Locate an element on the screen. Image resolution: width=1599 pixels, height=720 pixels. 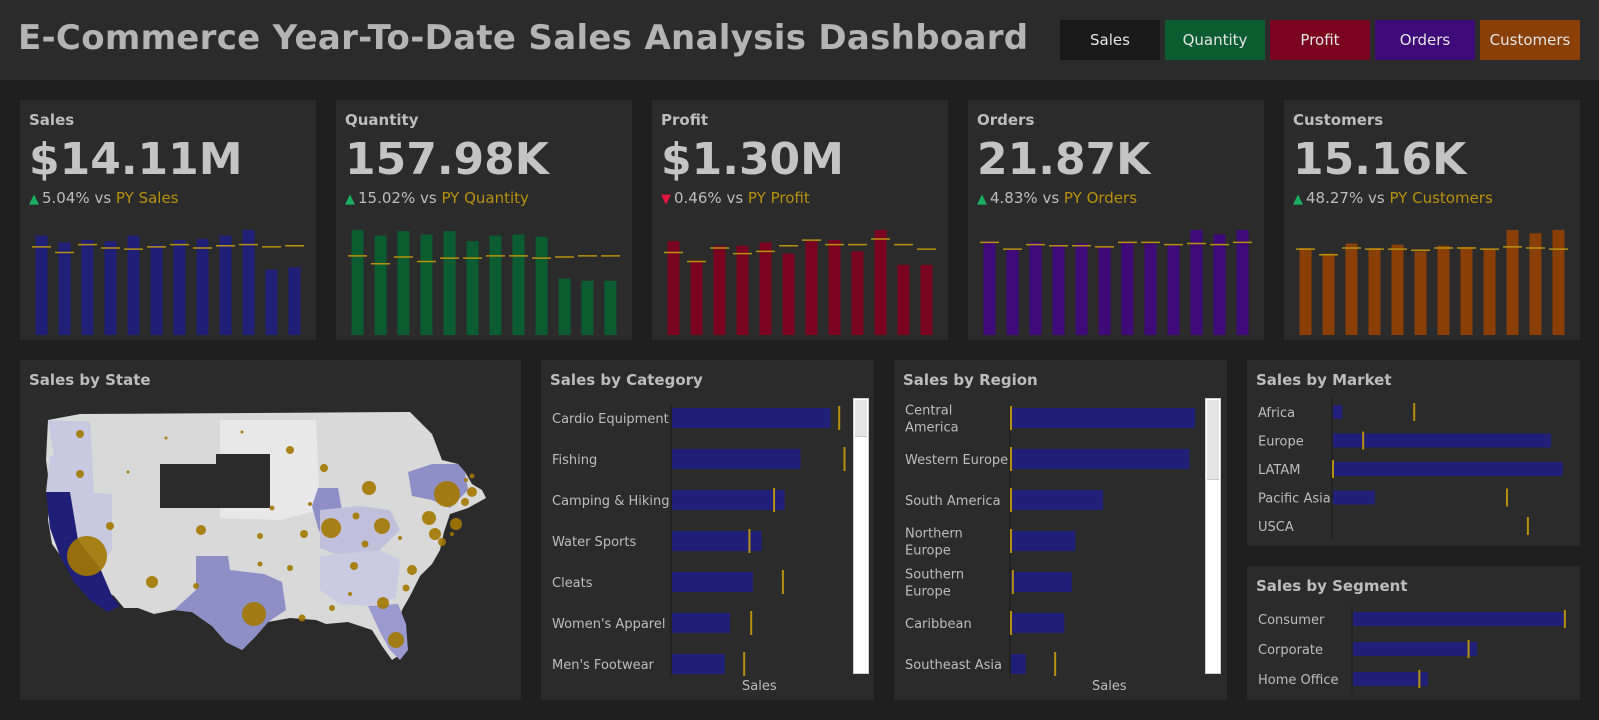
bubble-ohio is located at coordinates (382, 526).